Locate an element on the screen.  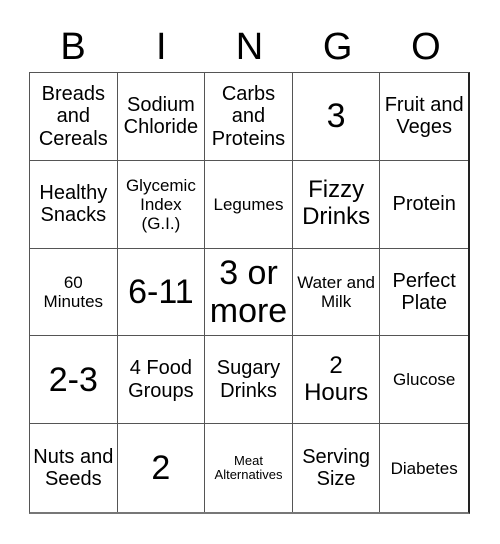
bingo-cell-r4-c5: Glucose is located at coordinates (424, 380).